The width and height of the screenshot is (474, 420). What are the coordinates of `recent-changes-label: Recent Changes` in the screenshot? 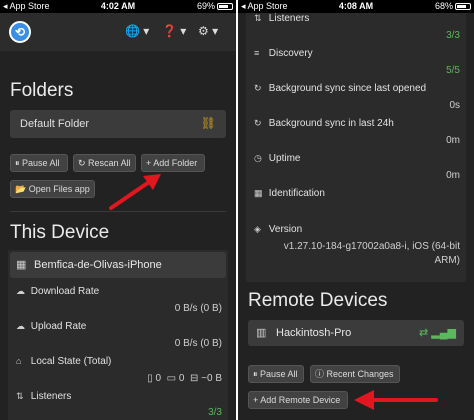 It's located at (360, 374).